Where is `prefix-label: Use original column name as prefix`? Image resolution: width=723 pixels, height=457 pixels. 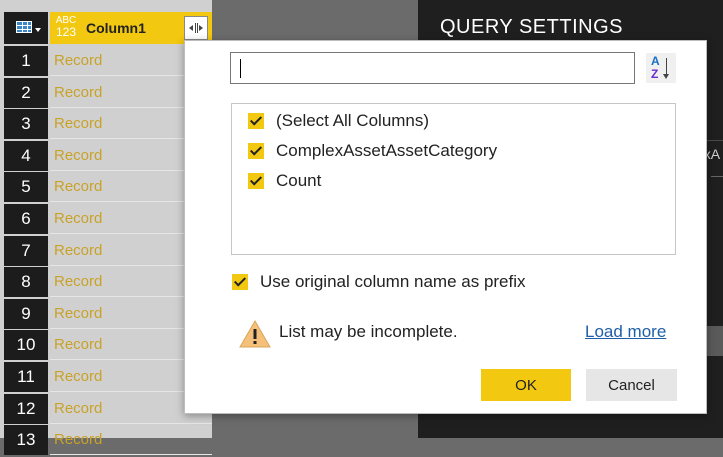
prefix-label: Use original column name as prefix is located at coordinates (393, 281).